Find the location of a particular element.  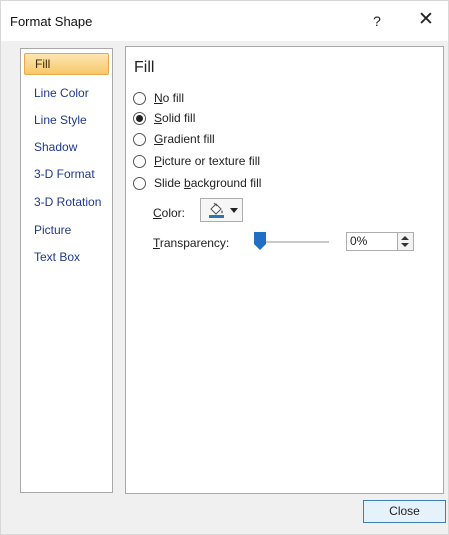

sidebar-item-3d-rotation: 3-D Rotation is located at coordinates (66, 202).